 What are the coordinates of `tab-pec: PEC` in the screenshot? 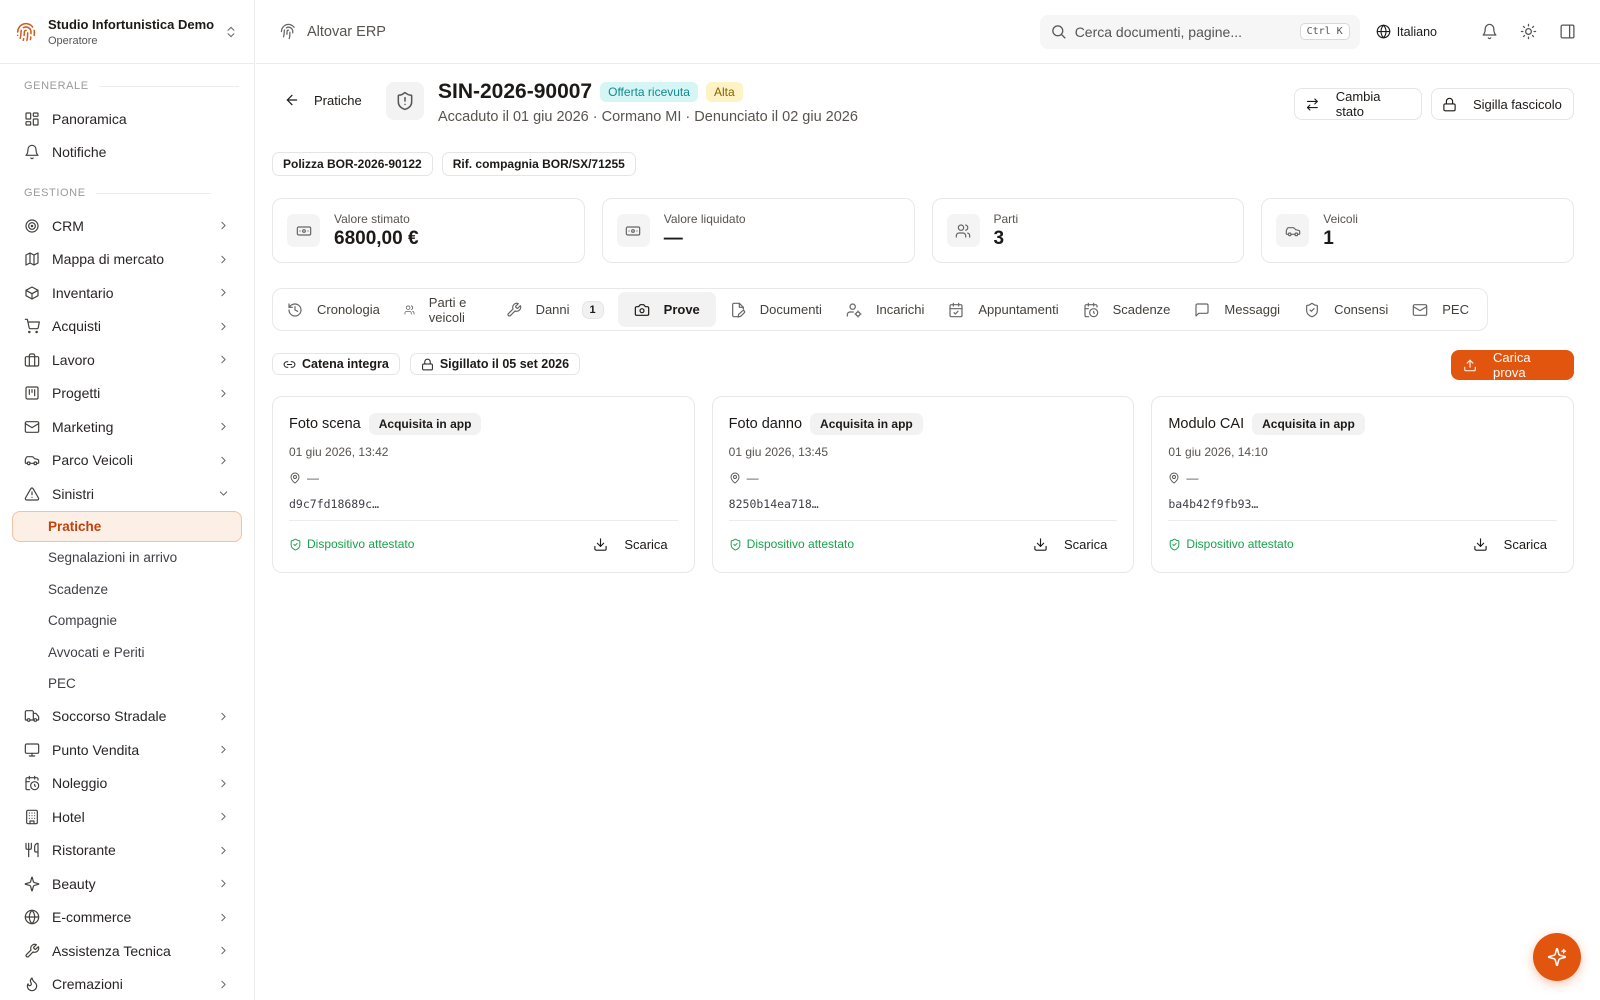 It's located at (1440, 309).